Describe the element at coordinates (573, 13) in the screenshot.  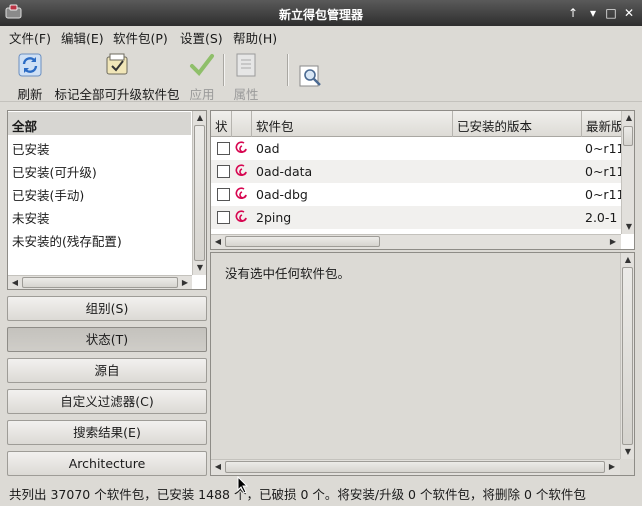
I see `window-menu-up-icon: ↑` at that location.